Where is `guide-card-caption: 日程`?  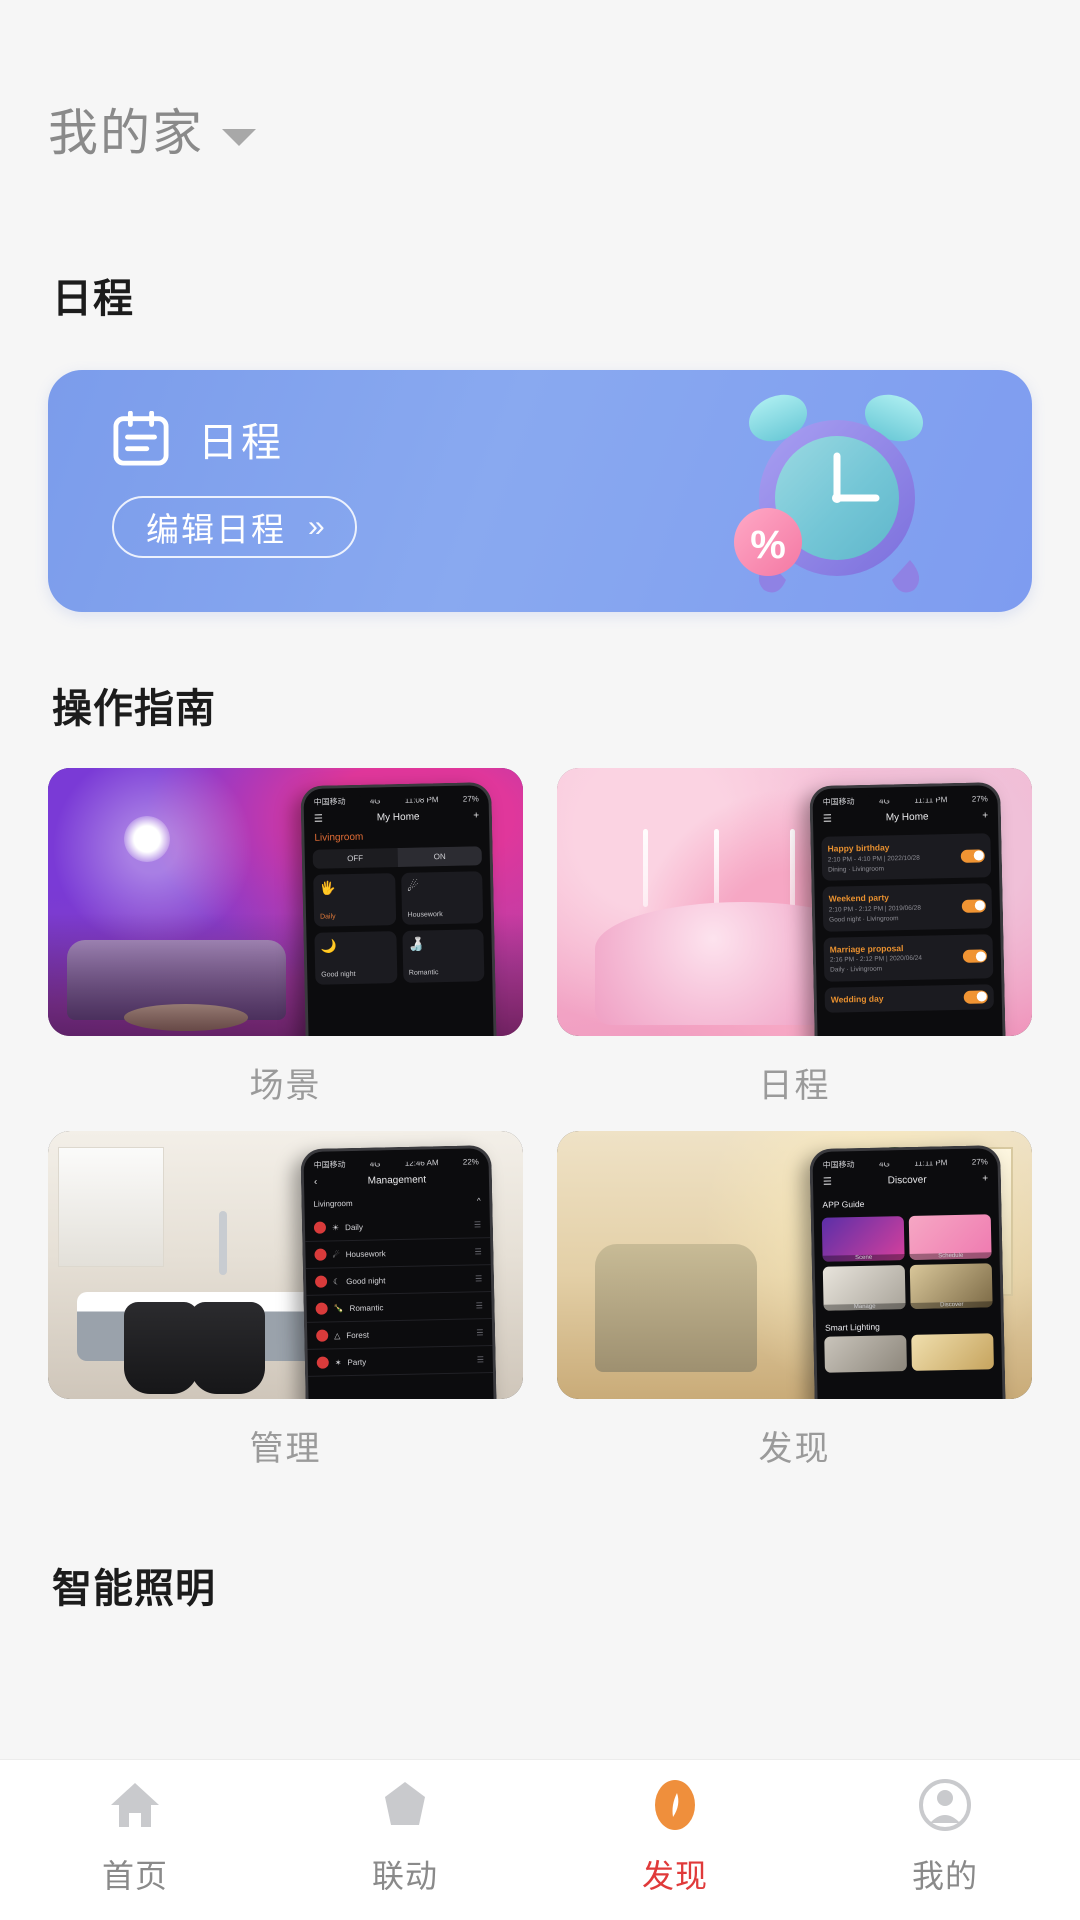 guide-card-caption: 日程 is located at coordinates (794, 1086).